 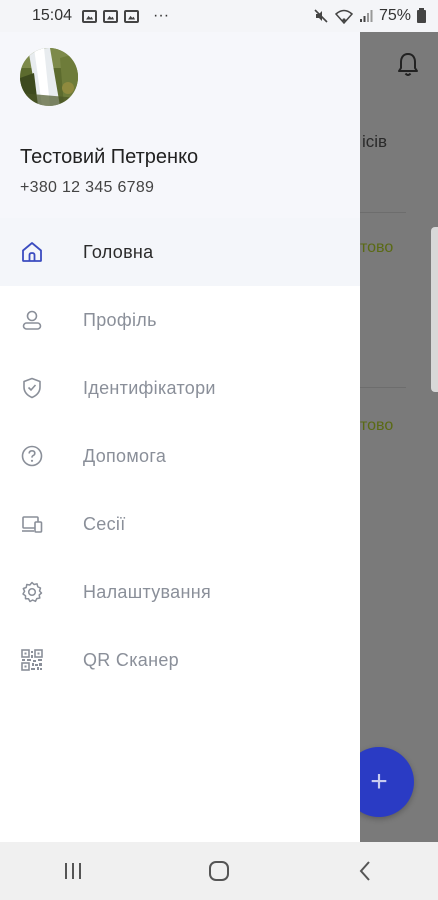 What do you see at coordinates (32, 320) in the screenshot?
I see `user-icon` at bounding box center [32, 320].